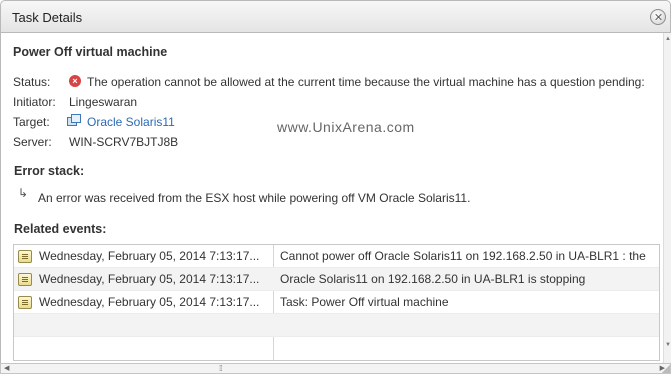 This screenshot has height=374, width=671. What do you see at coordinates (6, 368) in the screenshot?
I see `scroll-left-icon: ◀` at bounding box center [6, 368].